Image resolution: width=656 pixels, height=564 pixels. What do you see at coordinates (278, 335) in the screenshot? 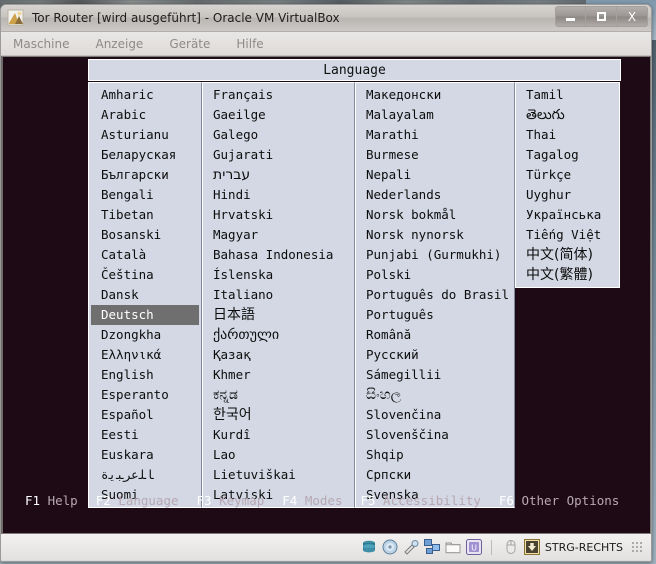
I see `language-option: ქართული` at bounding box center [278, 335].